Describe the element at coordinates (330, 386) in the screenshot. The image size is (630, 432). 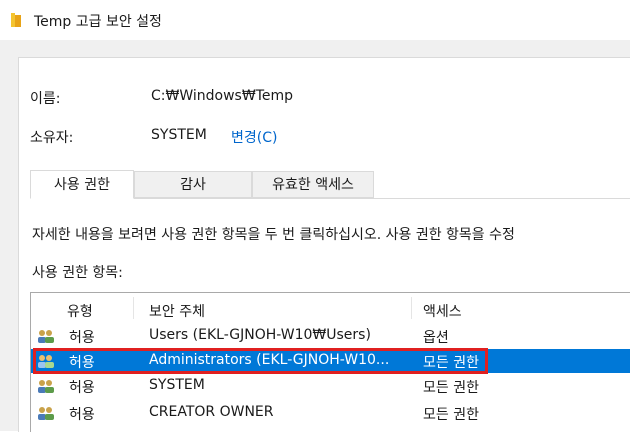
I see `table-row: 허용 SYSTEM 모든 권한` at that location.